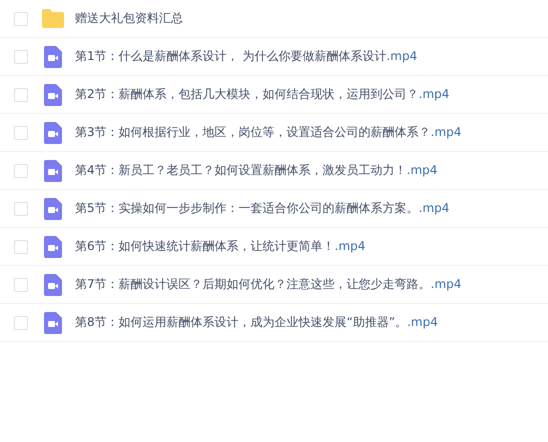 Image resolution: width=548 pixels, height=442 pixels. I want to click on file-name: 第3节：如何根据行业，地区，岗位等，设置适合公司的薪酬体系？.mp4, so click(268, 132).